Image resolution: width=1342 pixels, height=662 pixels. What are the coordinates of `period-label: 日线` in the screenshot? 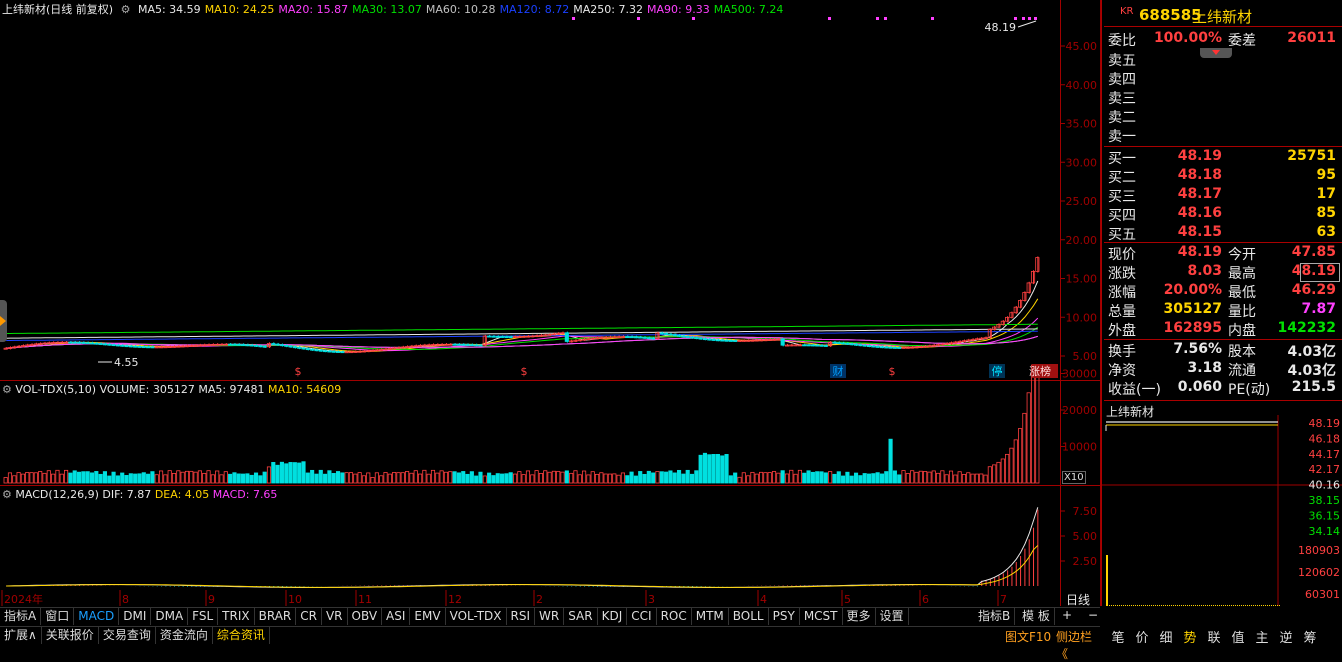 It's located at (1078, 599).